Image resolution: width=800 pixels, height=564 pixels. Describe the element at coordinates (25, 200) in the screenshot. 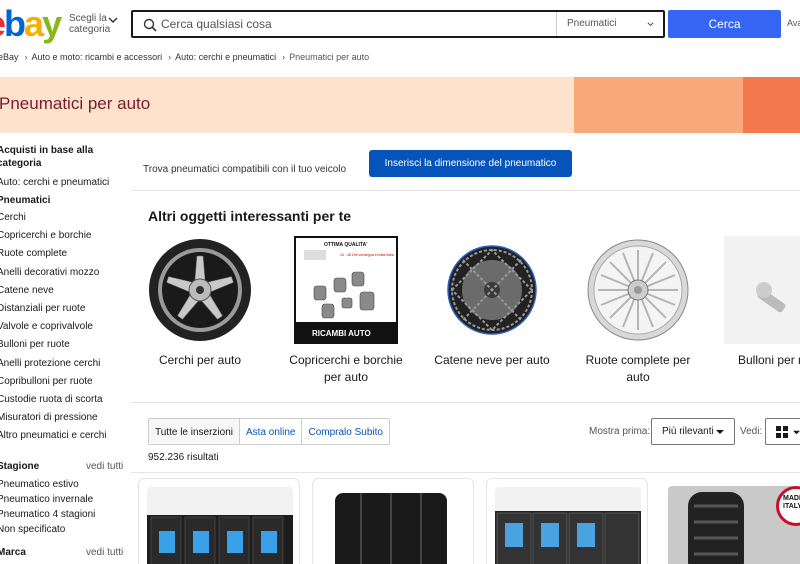

I see `sidebar-item-current: Pneumatici` at that location.